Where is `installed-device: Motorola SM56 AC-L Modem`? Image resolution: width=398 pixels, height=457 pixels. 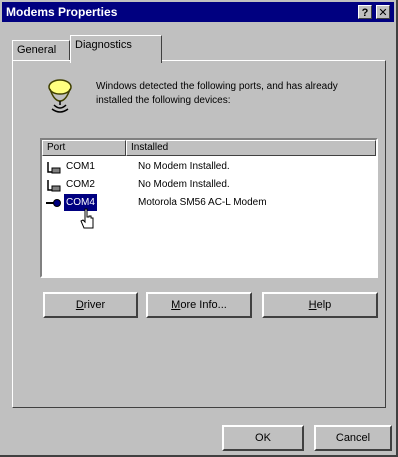 installed-device: Motorola SM56 AC-L Modem is located at coordinates (202, 202).